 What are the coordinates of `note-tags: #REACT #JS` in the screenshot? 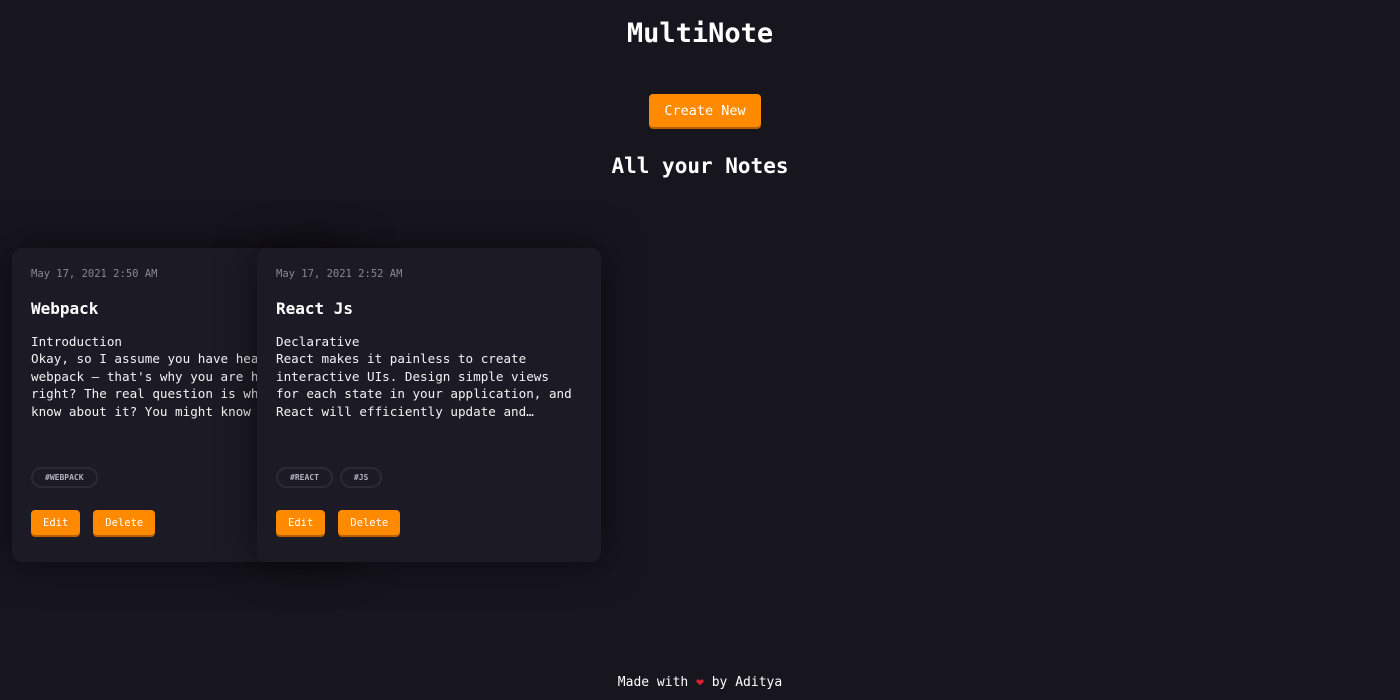 It's located at (329, 477).